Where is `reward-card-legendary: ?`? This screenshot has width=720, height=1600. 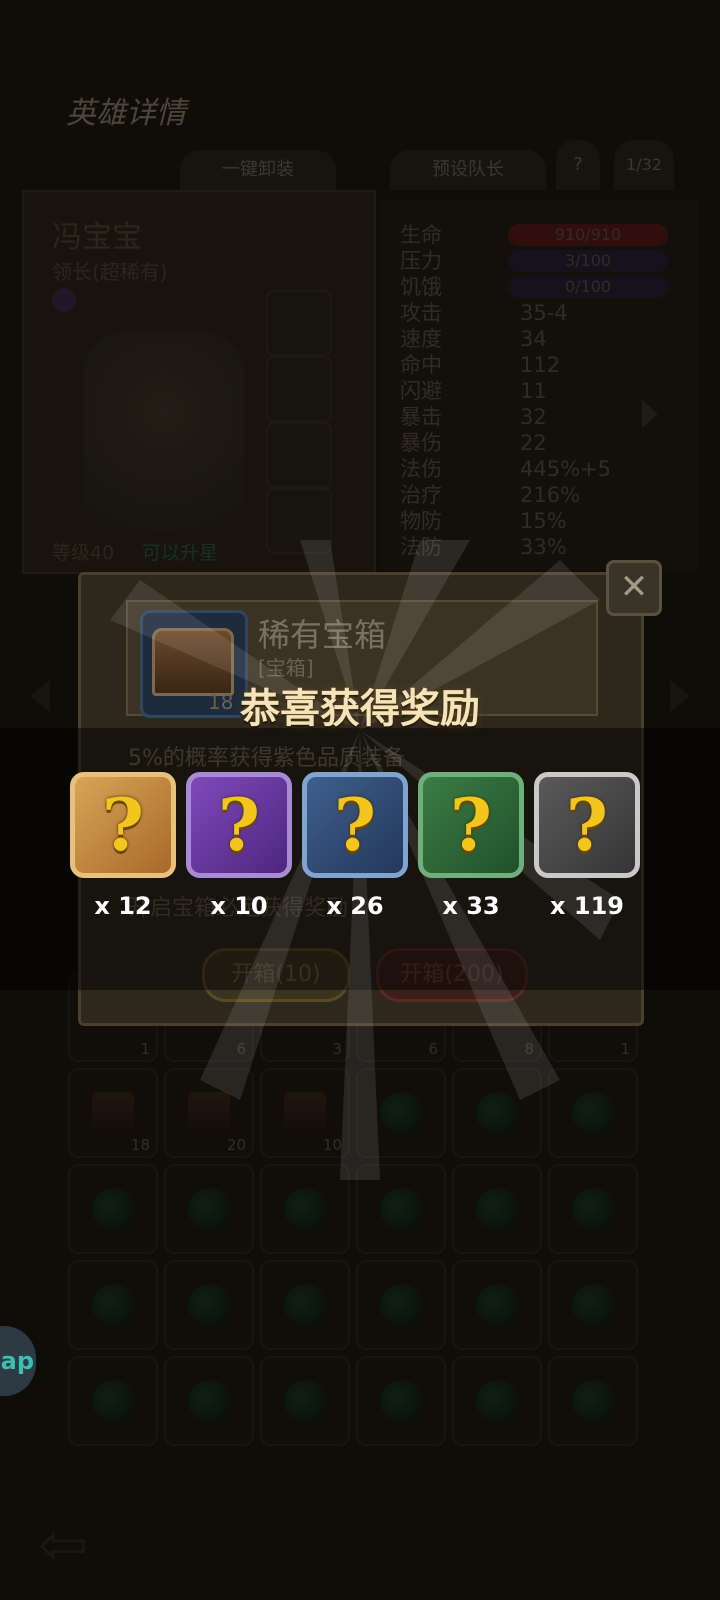 reward-card-legendary: ? is located at coordinates (123, 825).